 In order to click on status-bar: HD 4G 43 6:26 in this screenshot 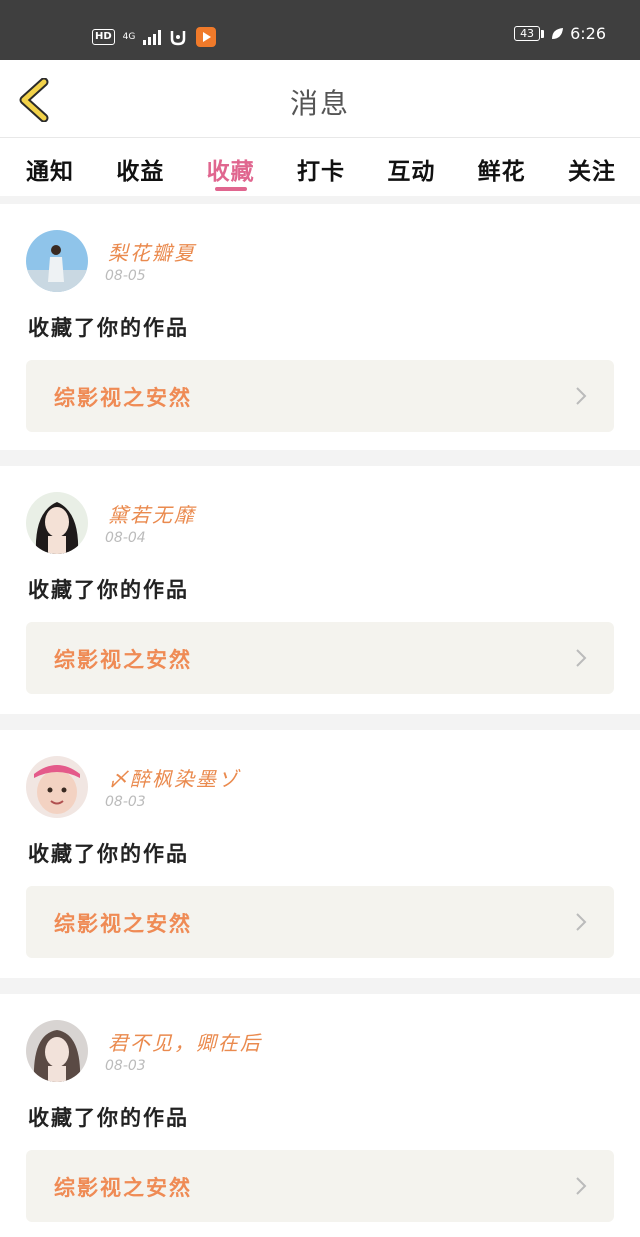, I will do `click(320, 30)`.